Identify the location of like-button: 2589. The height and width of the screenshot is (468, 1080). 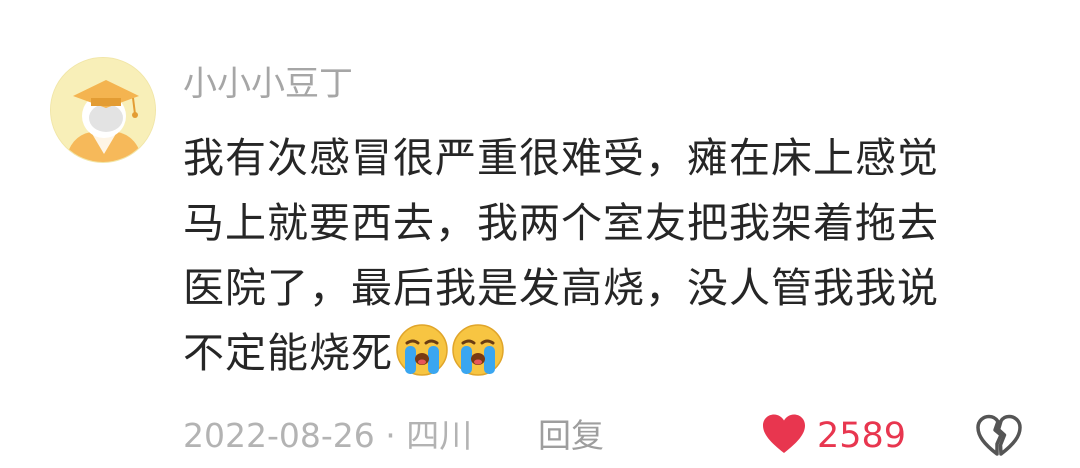
(833, 436).